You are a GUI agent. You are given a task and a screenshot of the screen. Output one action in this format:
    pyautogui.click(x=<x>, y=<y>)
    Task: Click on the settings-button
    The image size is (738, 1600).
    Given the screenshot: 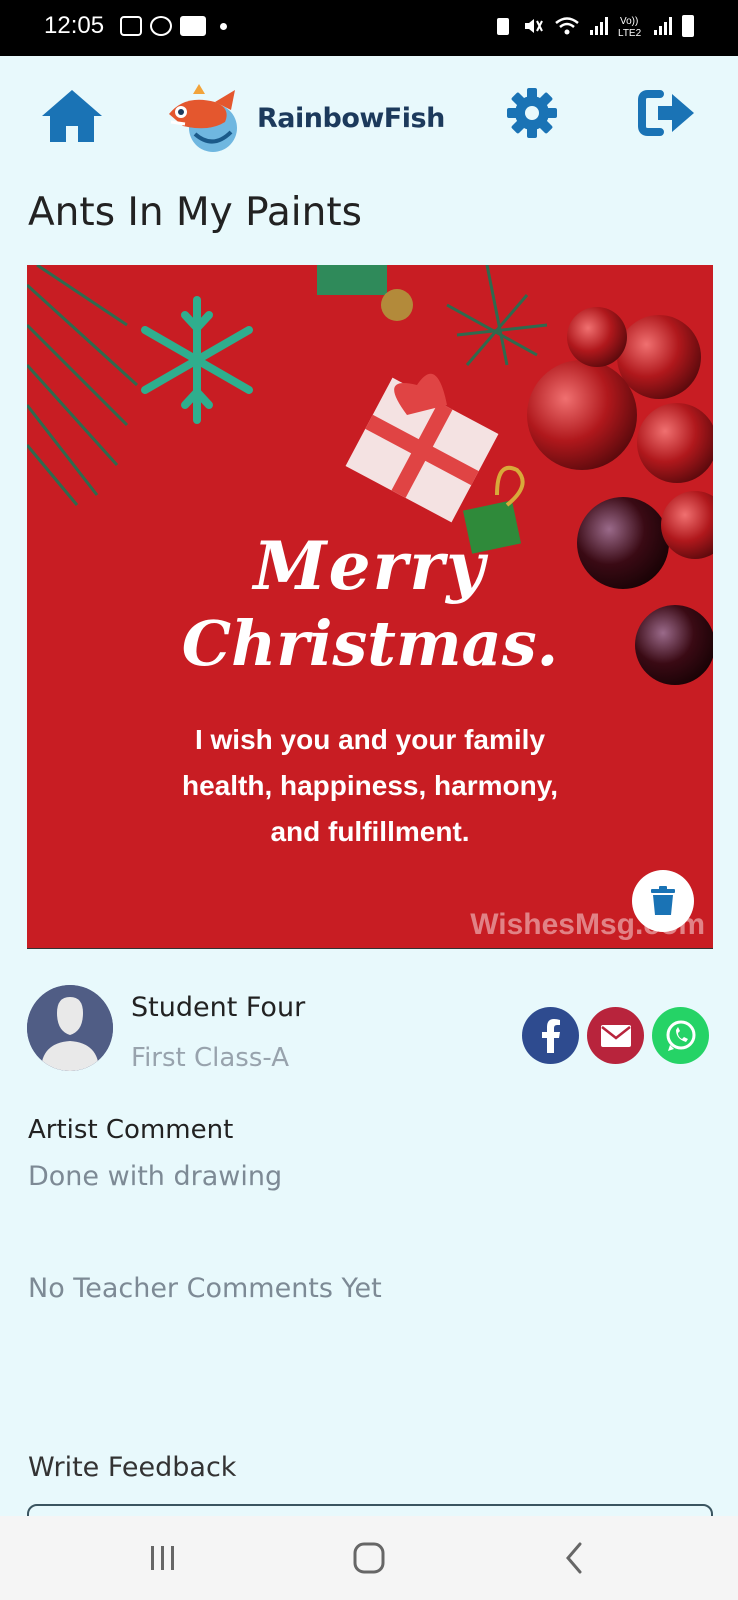 What is the action you would take?
    pyautogui.click(x=537, y=116)
    